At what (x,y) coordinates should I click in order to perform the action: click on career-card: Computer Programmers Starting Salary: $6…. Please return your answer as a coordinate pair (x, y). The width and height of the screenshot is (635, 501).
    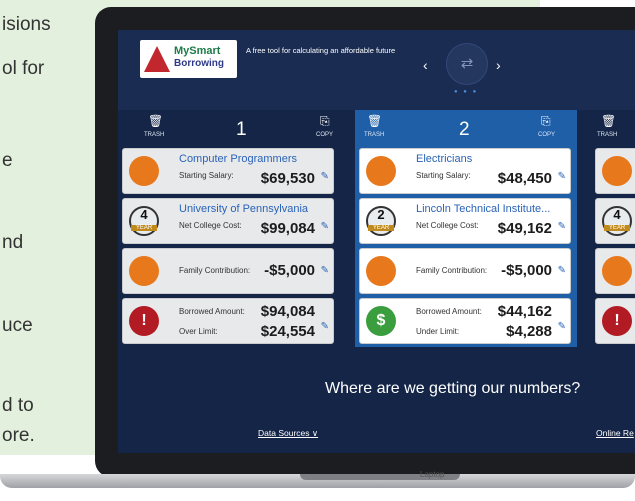
    Looking at the image, I should click on (228, 171).